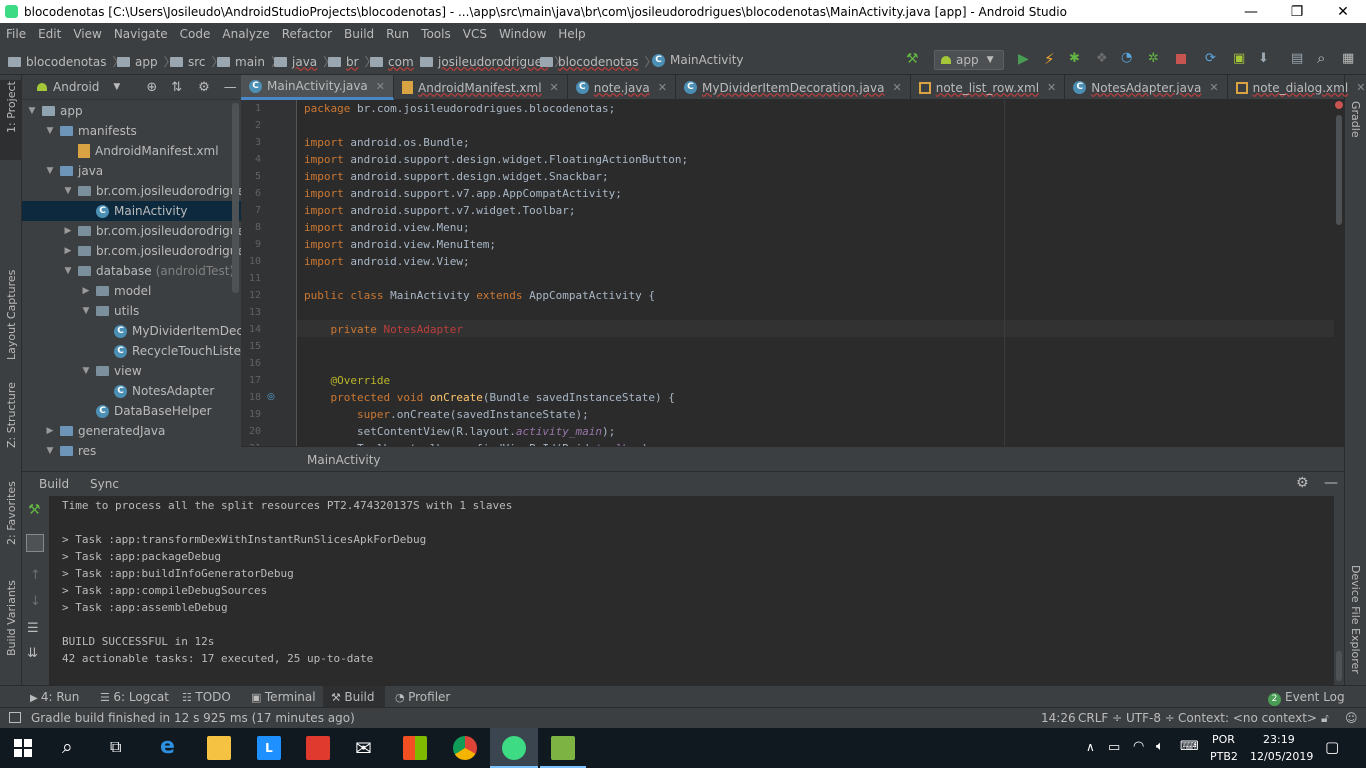 The width and height of the screenshot is (1366, 768). Describe the element at coordinates (1263, 58) in the screenshot. I see `sdk-manager-icon: ⬇` at that location.